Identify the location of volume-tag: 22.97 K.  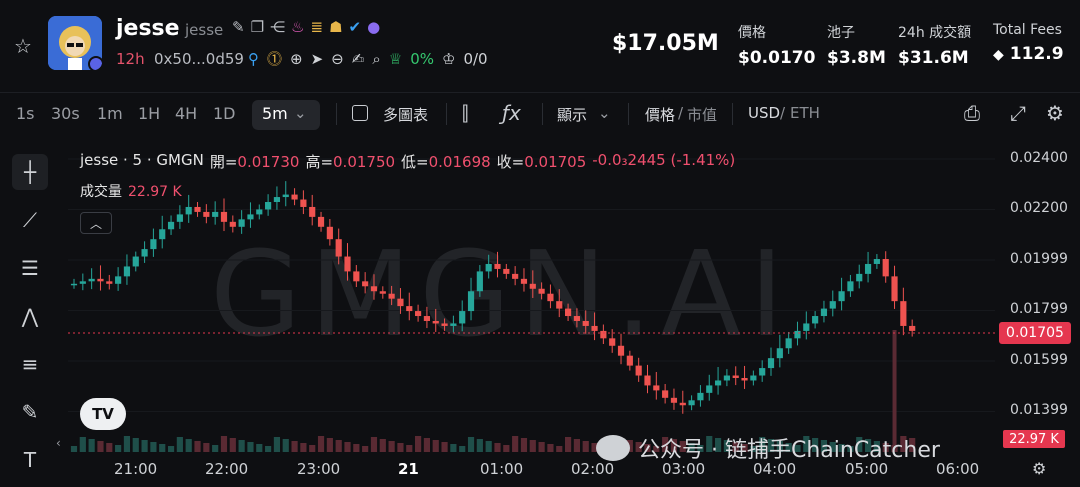
(1034, 439).